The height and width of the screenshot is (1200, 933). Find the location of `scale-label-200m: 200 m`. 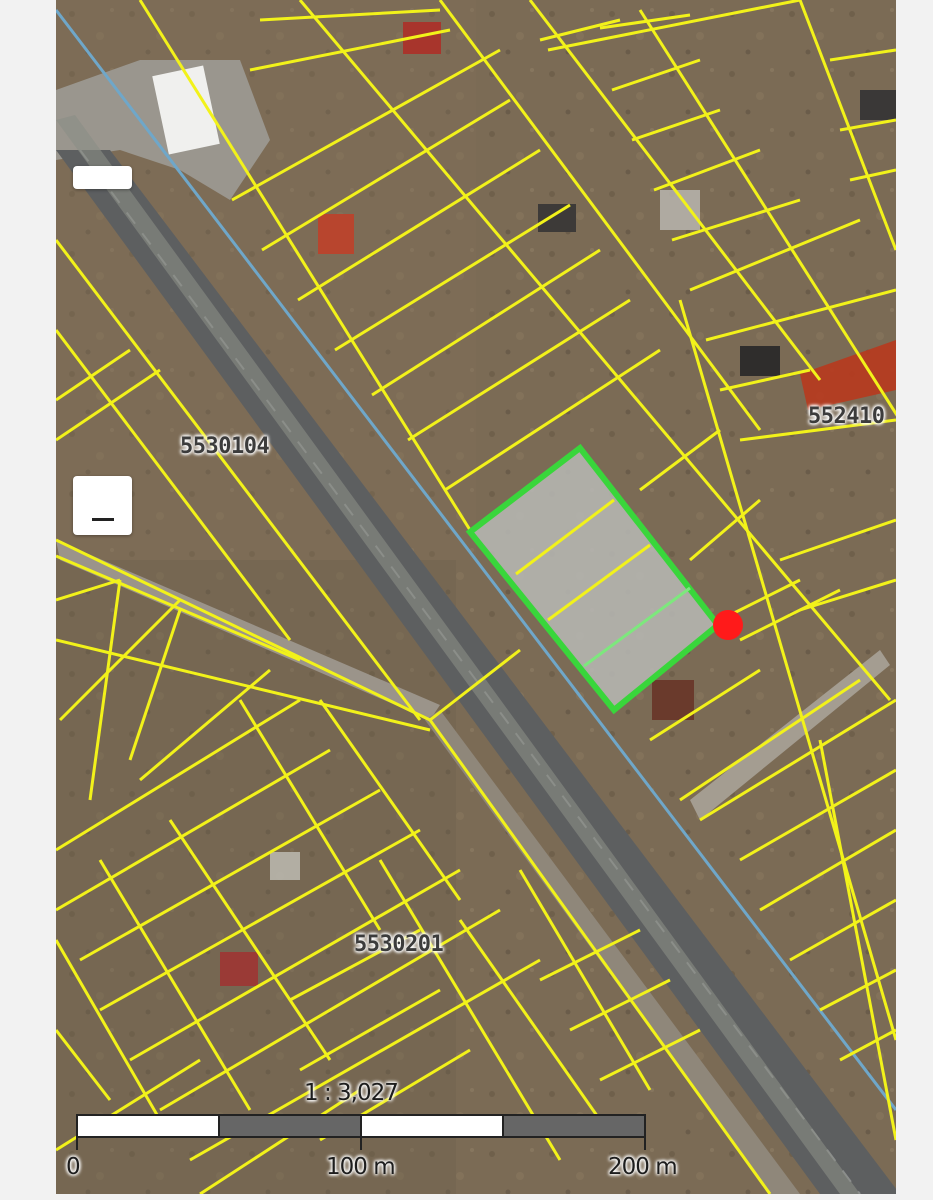

scale-label-200m: 200 m is located at coordinates (643, 1167).